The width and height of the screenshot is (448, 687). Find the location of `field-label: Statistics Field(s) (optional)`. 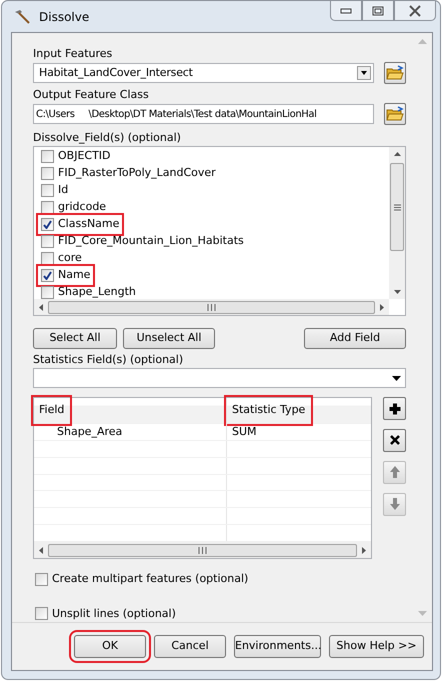

field-label: Statistics Field(s) (optional) is located at coordinates (108, 360).